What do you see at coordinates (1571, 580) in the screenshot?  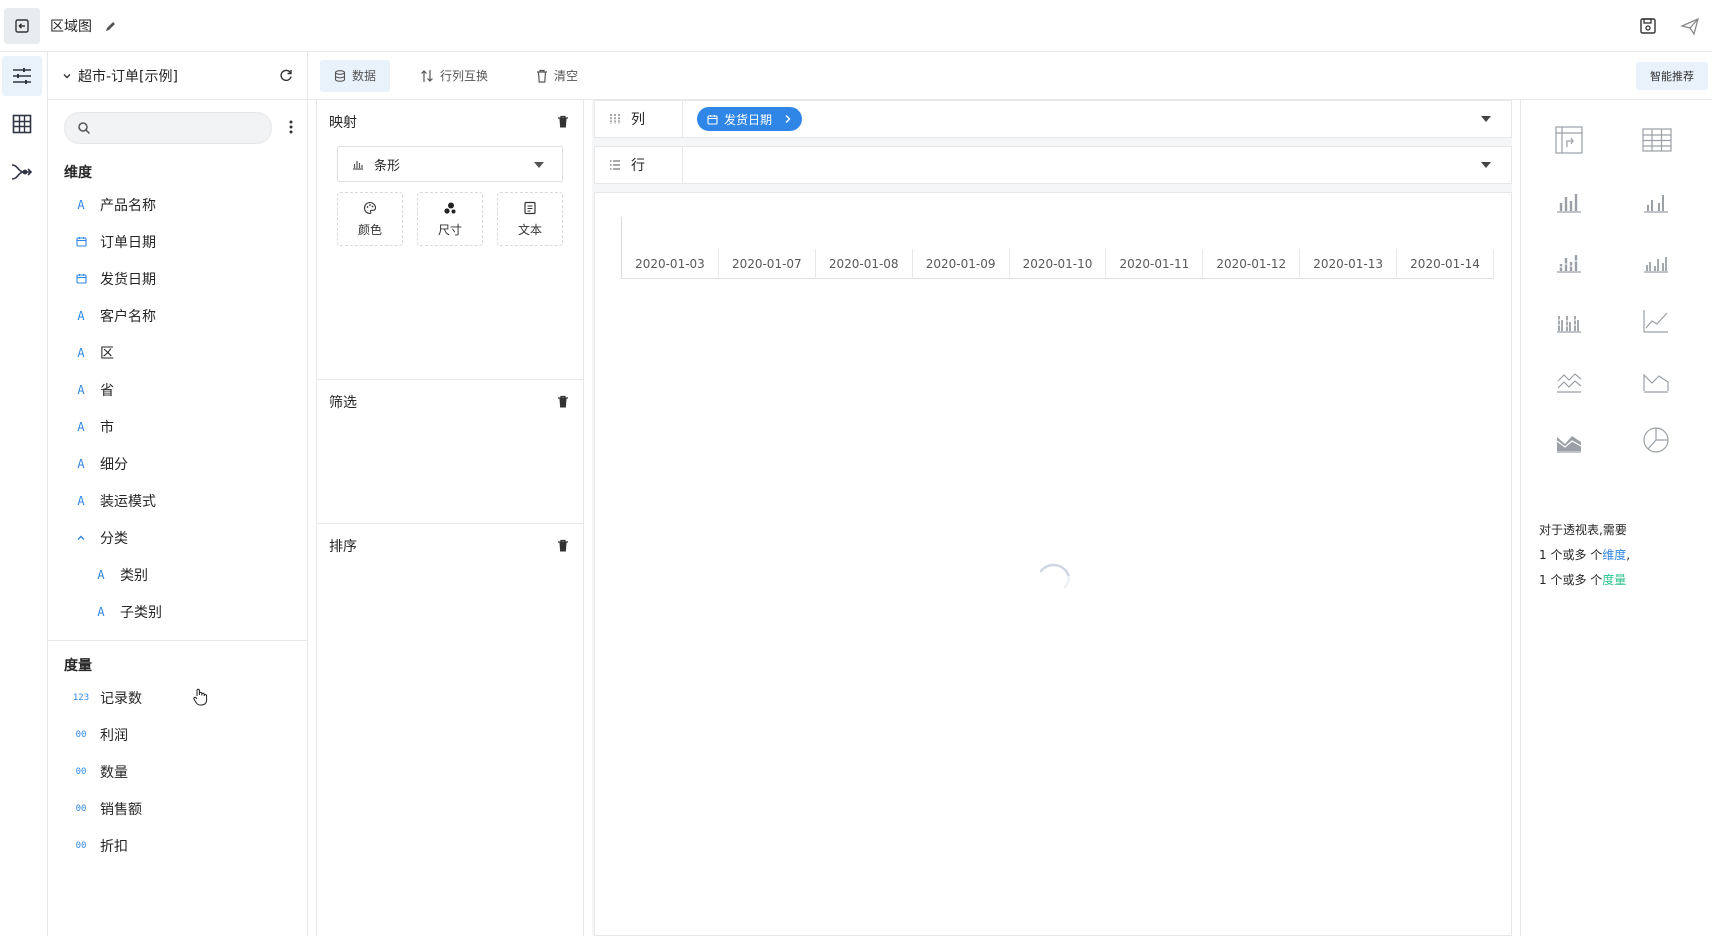 I see `hint-text: 1 个或多 个` at bounding box center [1571, 580].